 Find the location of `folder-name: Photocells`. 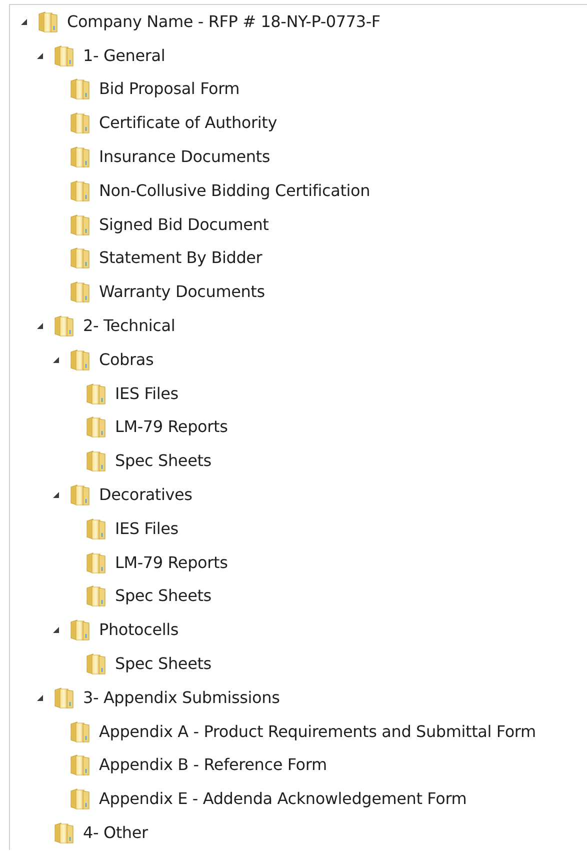

folder-name: Photocells is located at coordinates (139, 630).